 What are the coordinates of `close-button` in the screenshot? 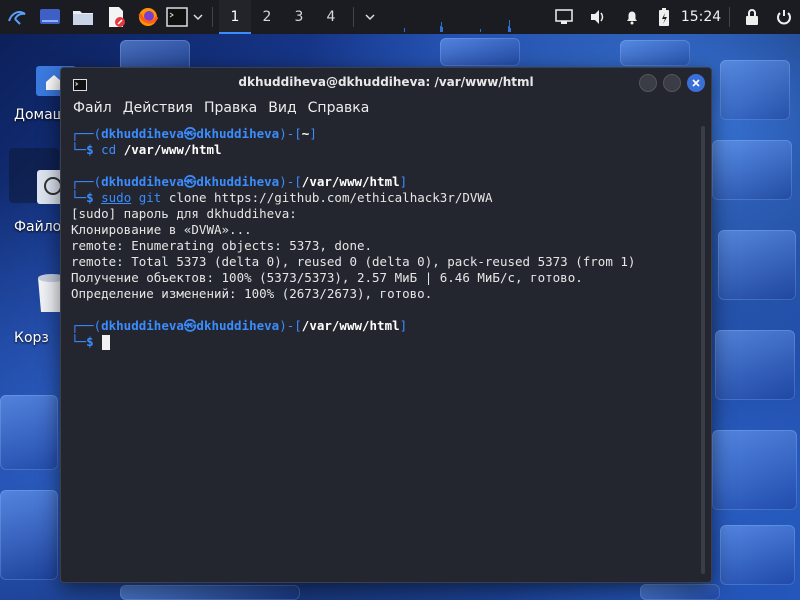 It's located at (696, 83).